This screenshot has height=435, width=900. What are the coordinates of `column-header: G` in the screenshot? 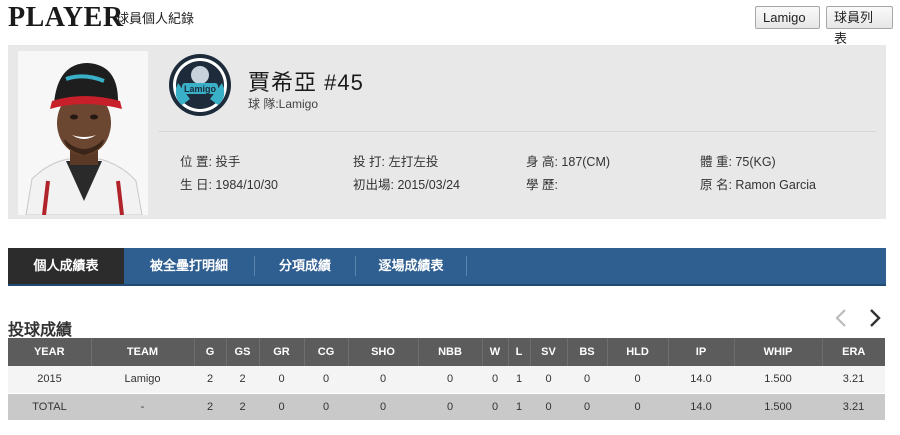 It's located at (210, 352).